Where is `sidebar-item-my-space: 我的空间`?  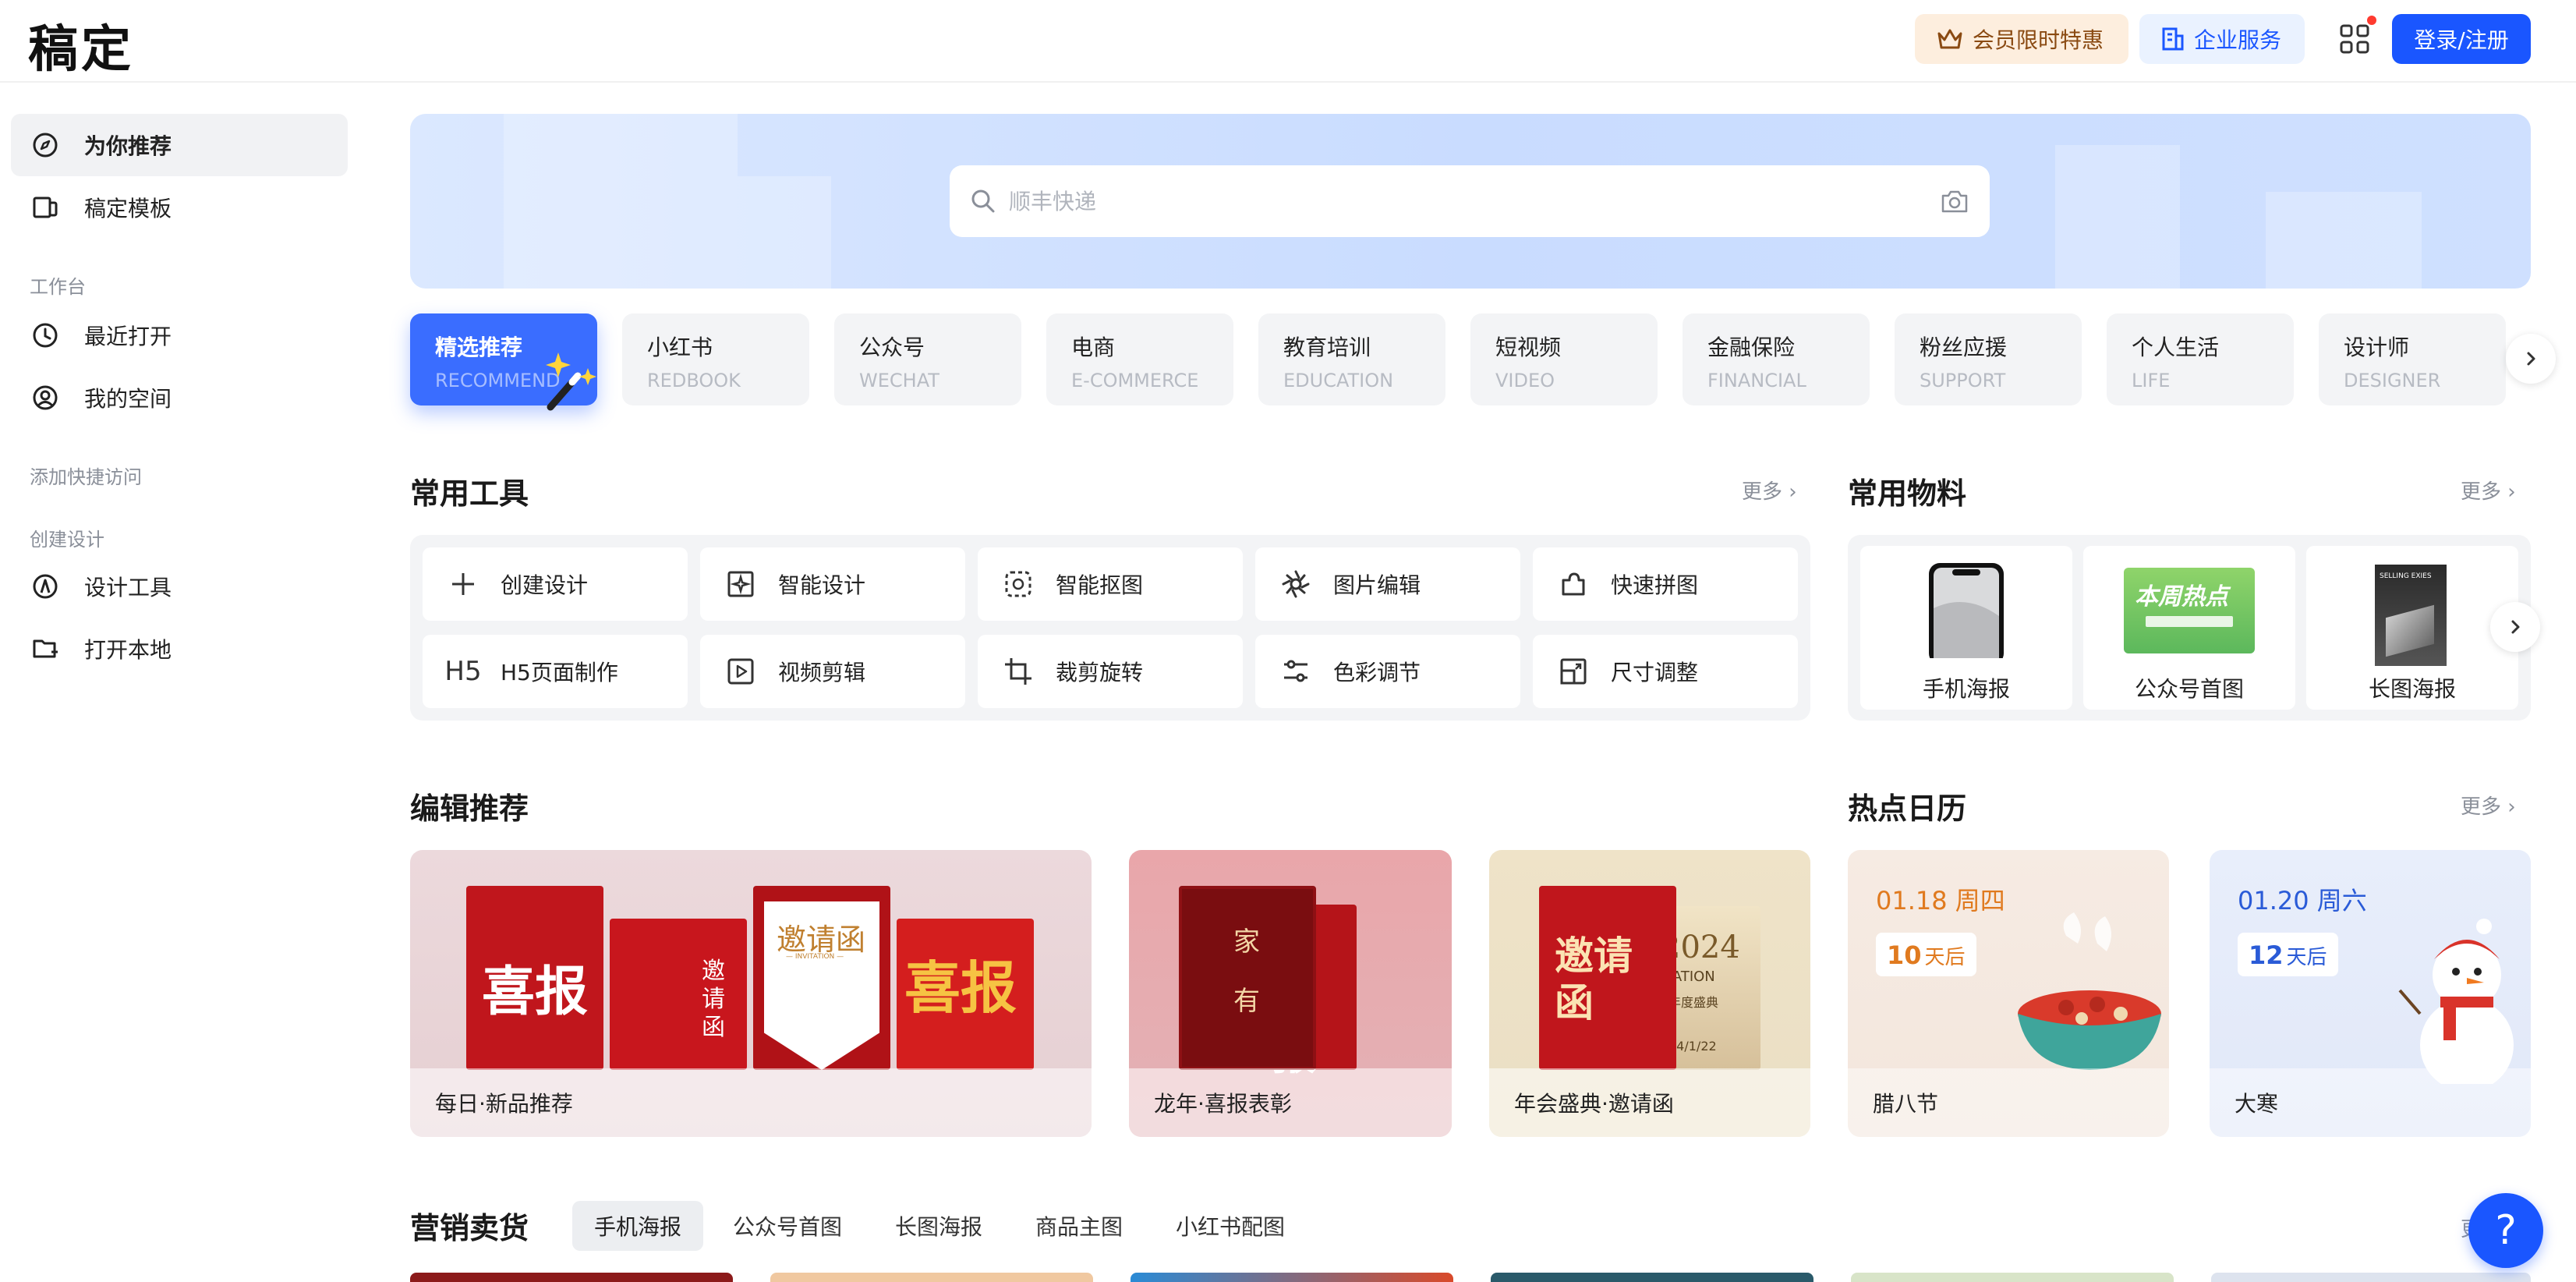
sidebar-item-my-space: 我的空间 is located at coordinates (179, 398).